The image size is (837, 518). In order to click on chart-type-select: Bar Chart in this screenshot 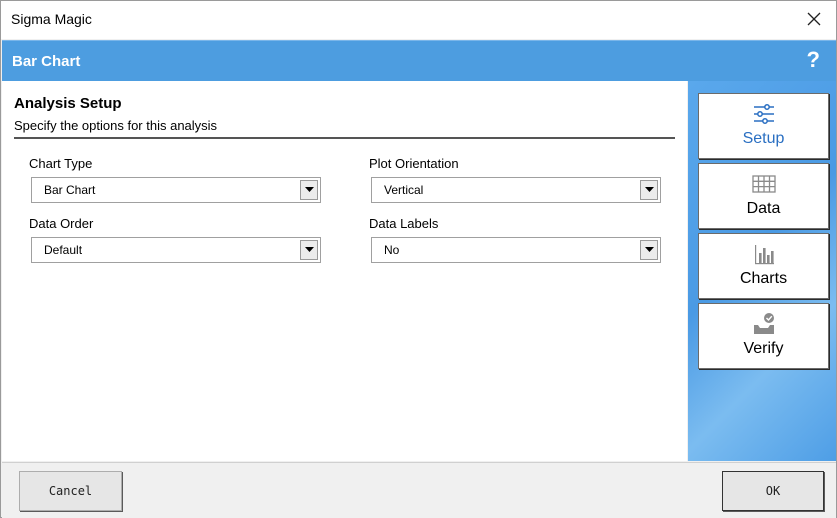, I will do `click(176, 190)`.